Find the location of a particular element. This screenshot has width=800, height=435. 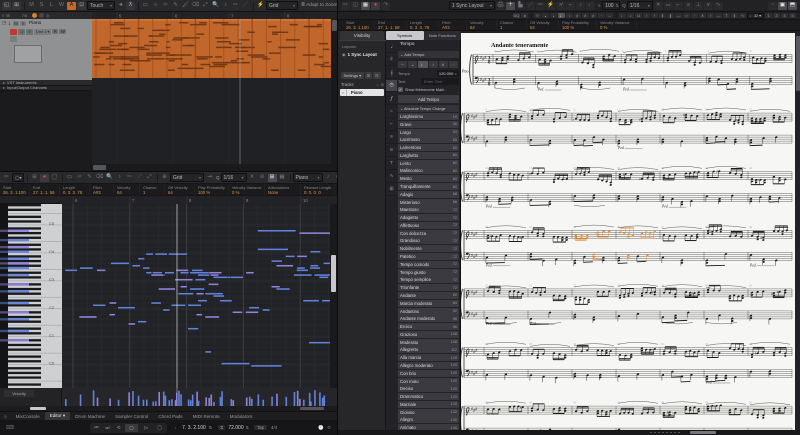

ke-tool-icon-7: ／ is located at coordinates (139, 177).